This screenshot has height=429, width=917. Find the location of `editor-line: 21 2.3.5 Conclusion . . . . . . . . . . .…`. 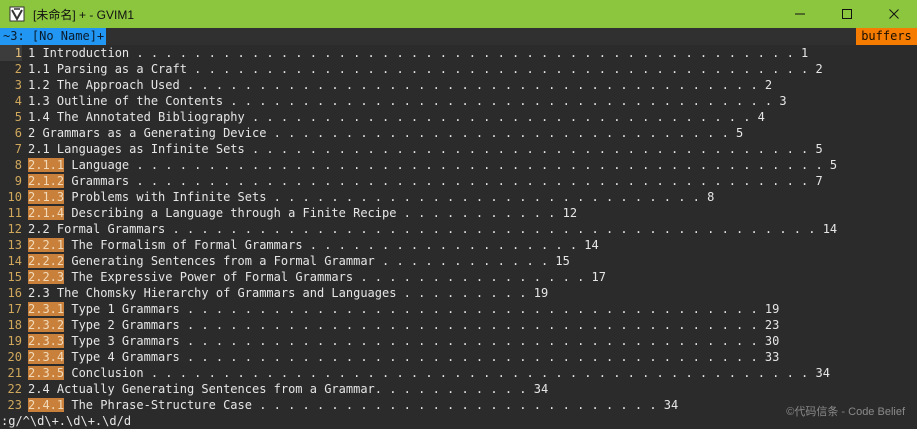

editor-line: 21 2.3.5 Conclusion . . . . . . . . . . .… is located at coordinates (458, 373).